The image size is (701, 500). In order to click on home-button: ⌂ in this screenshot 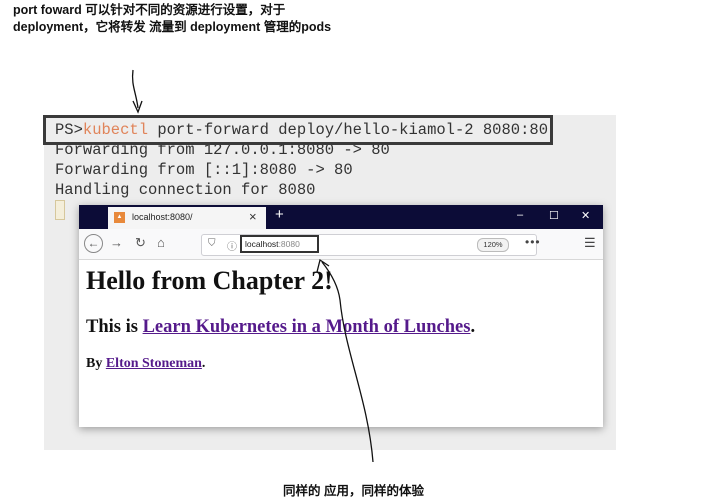, I will do `click(161, 242)`.